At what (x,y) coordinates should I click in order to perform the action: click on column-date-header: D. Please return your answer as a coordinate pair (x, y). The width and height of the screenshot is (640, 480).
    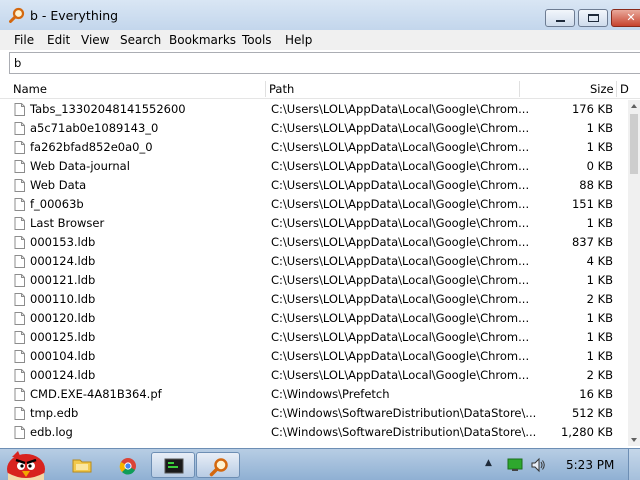
    Looking at the image, I should click on (624, 89).